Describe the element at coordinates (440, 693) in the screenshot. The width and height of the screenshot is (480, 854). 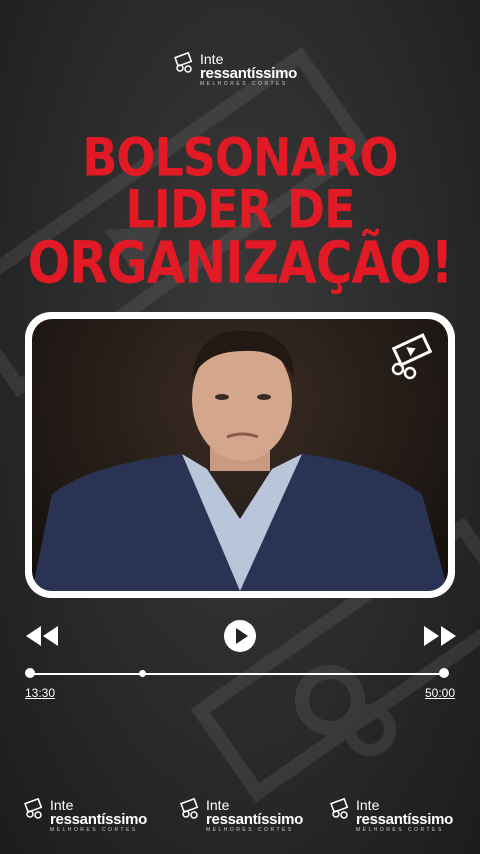
I see `total-time: 50:00` at that location.